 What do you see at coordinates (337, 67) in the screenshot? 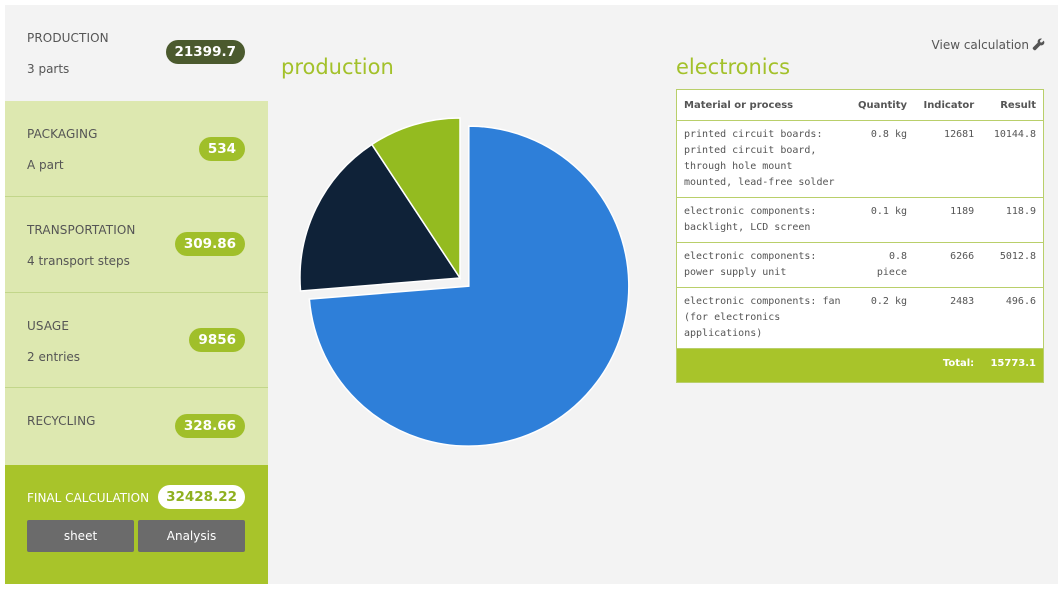
I see `production-title: production` at bounding box center [337, 67].